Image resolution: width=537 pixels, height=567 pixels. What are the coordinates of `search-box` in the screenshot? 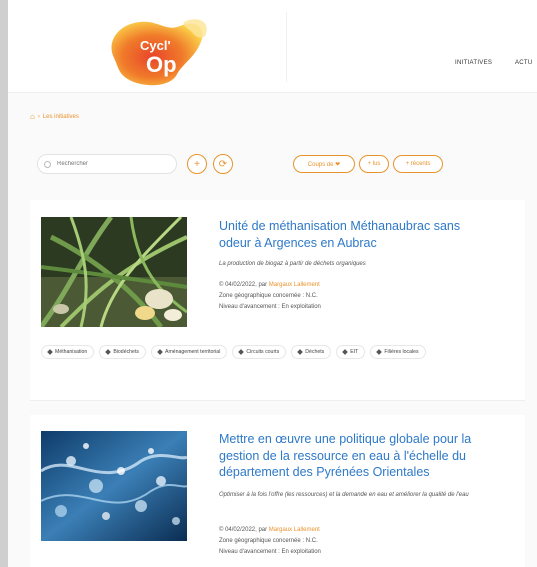 It's located at (107, 164).